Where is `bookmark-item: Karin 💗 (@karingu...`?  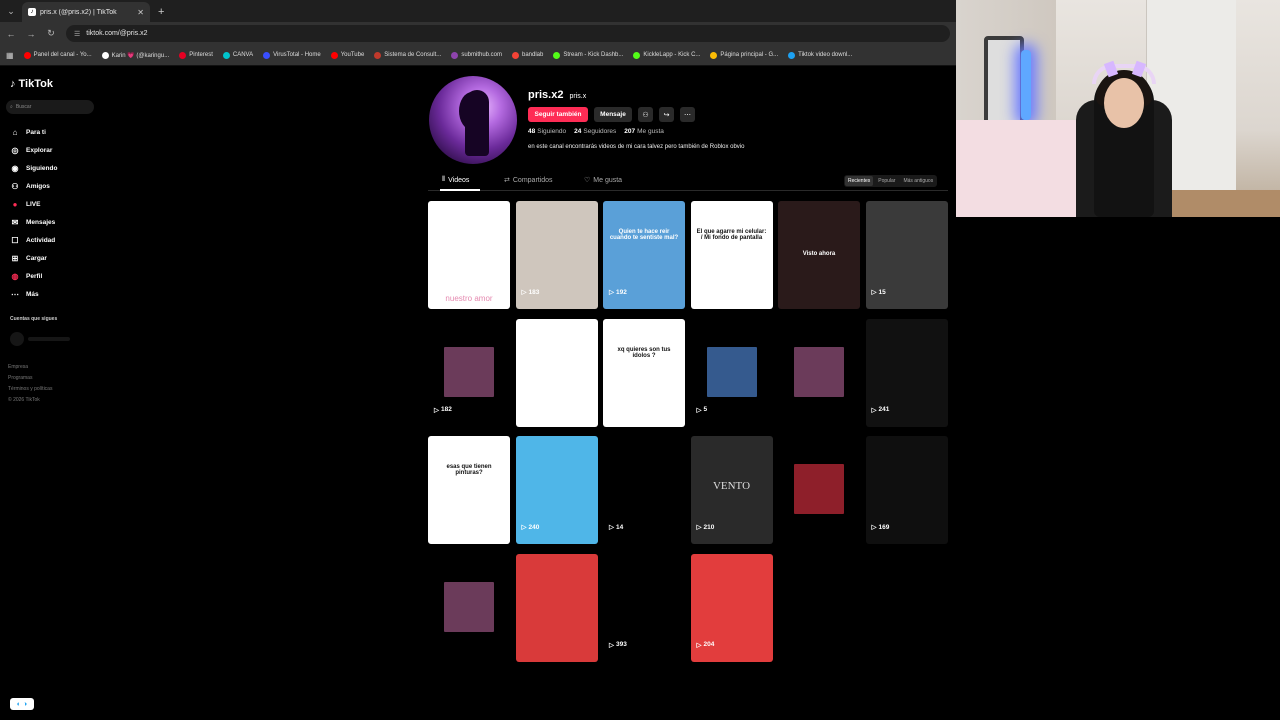
bookmark-item: Karin 💗 (@karingu... is located at coordinates (135, 55).